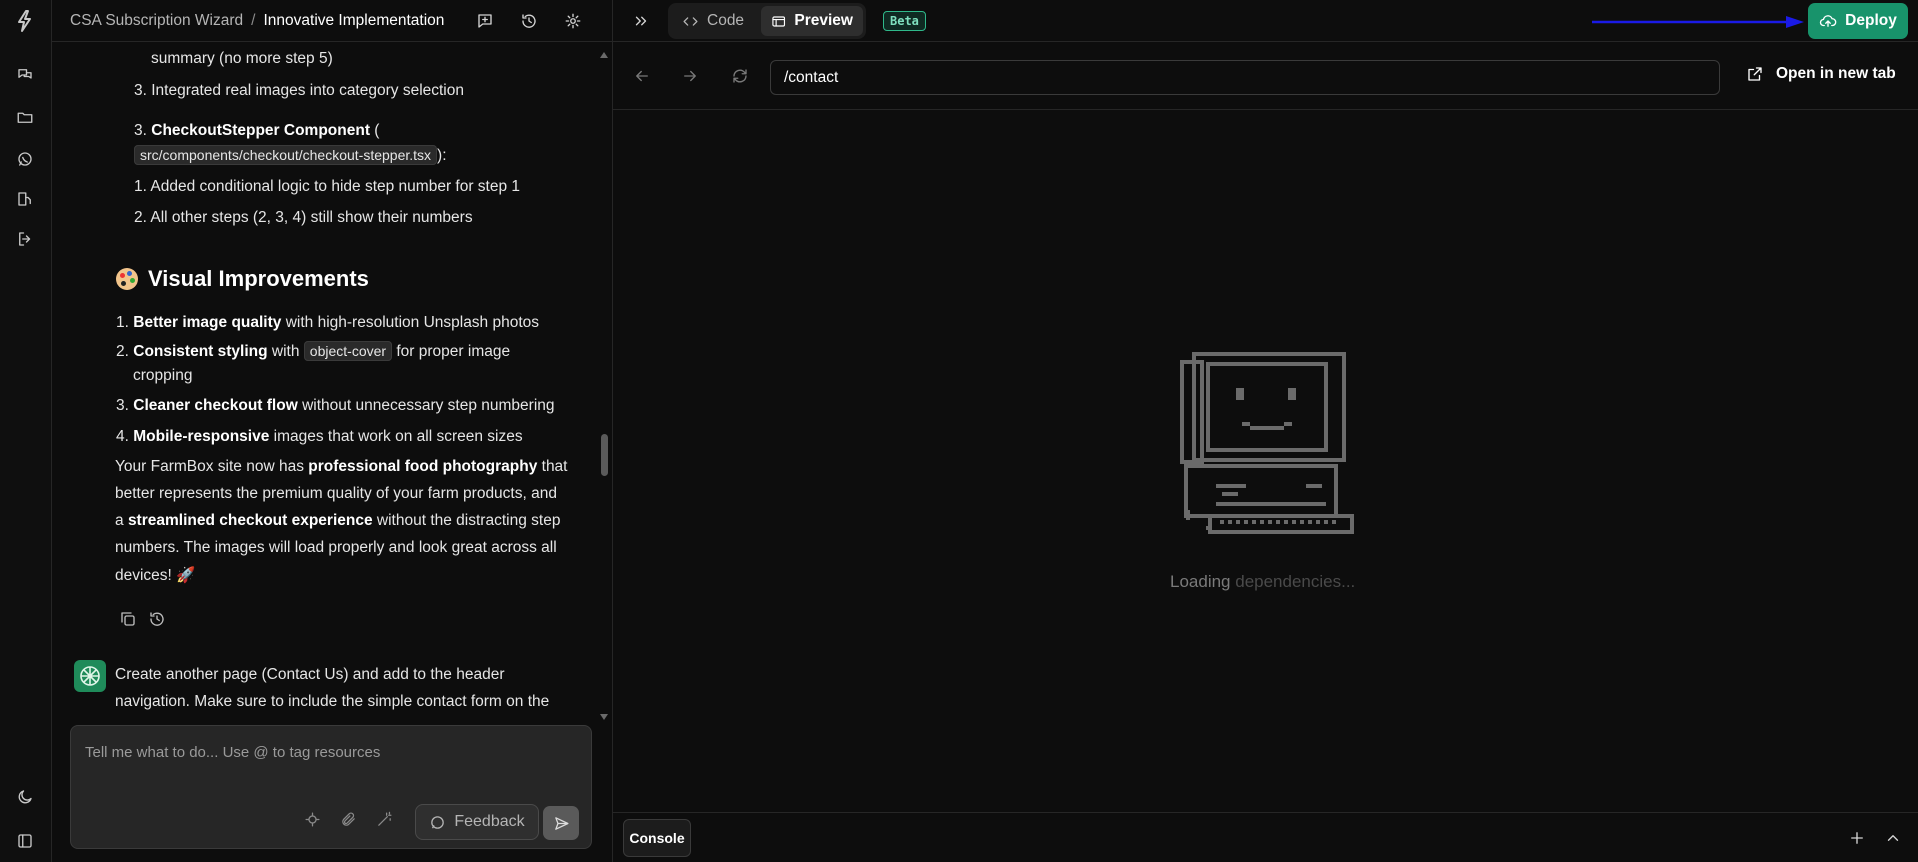 Image resolution: width=1918 pixels, height=862 pixels. Describe the element at coordinates (1267, 443) in the screenshot. I see `retro-computer-icon` at that location.